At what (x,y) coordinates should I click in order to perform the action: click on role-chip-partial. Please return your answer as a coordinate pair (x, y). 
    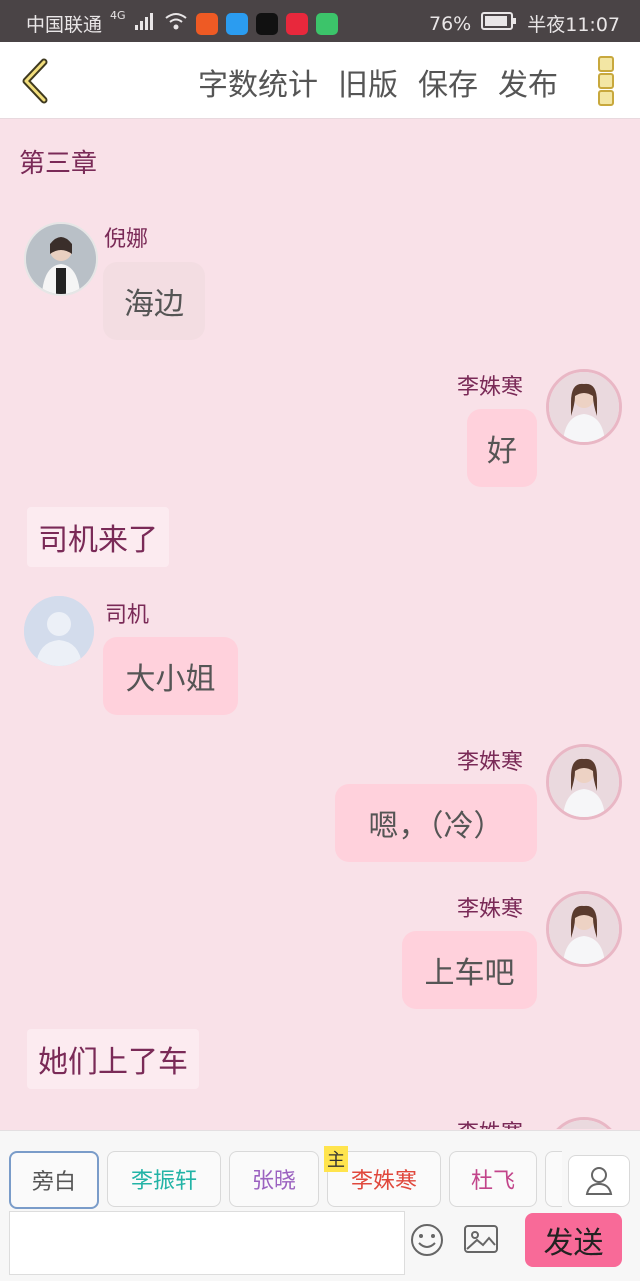
    Looking at the image, I should click on (553, 1179).